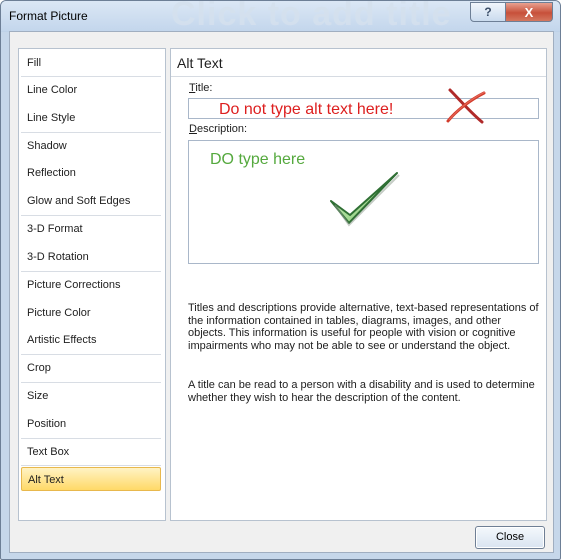  What do you see at coordinates (91, 424) in the screenshot?
I see `sidebar-item-position: Position` at bounding box center [91, 424].